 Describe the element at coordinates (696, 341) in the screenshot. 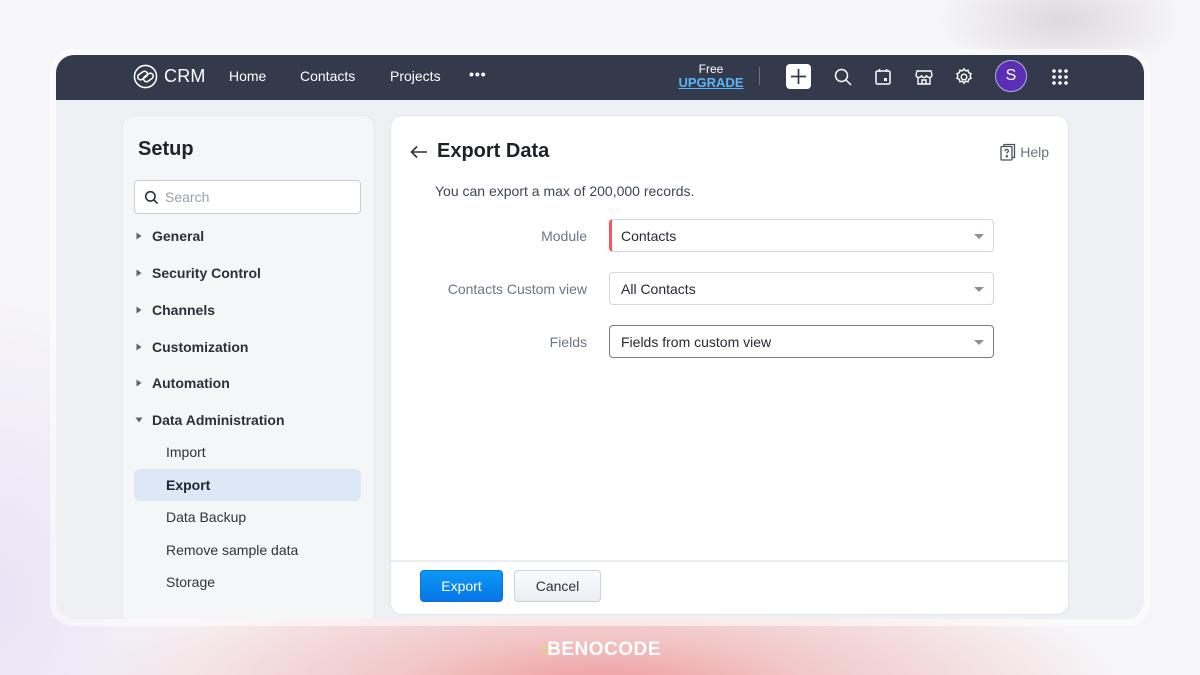

I see `fields-select-value: Fields from custom view` at that location.